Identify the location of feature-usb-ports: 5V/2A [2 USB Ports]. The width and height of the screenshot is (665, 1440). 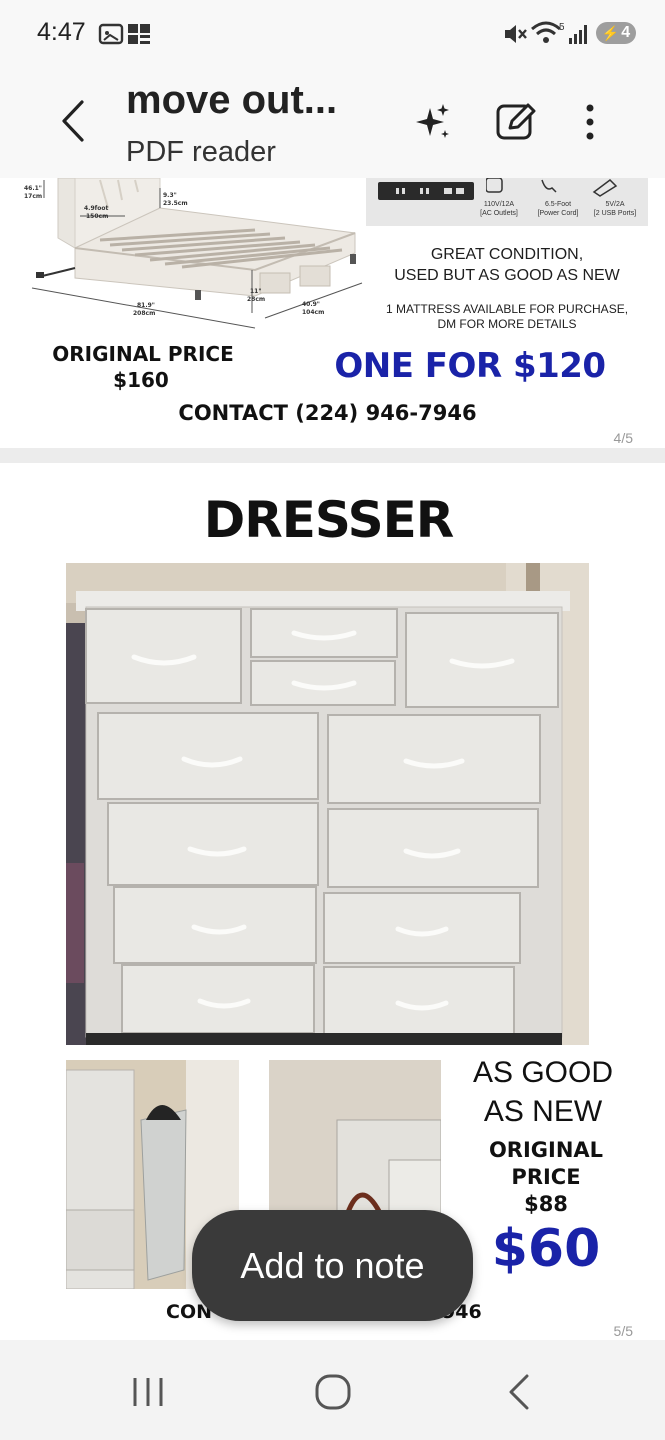
(615, 209).